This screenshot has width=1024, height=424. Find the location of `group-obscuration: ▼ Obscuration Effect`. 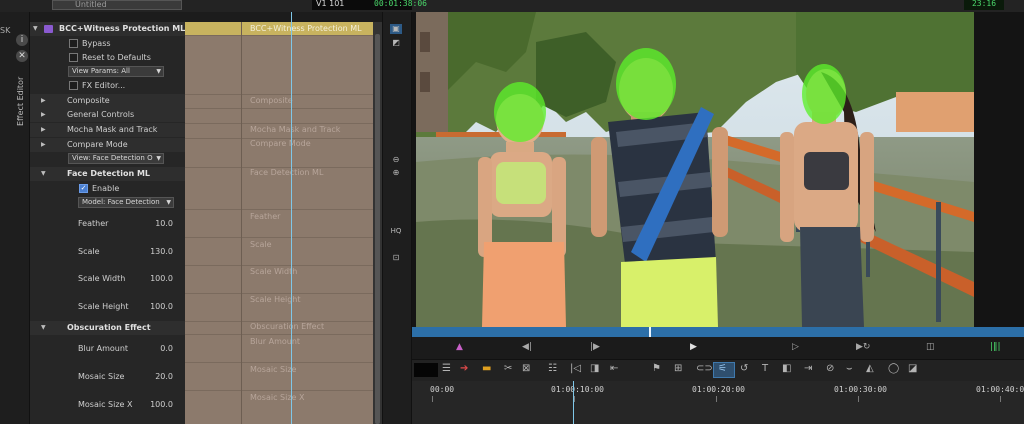

group-obscuration: ▼ Obscuration Effect is located at coordinates (107, 328).